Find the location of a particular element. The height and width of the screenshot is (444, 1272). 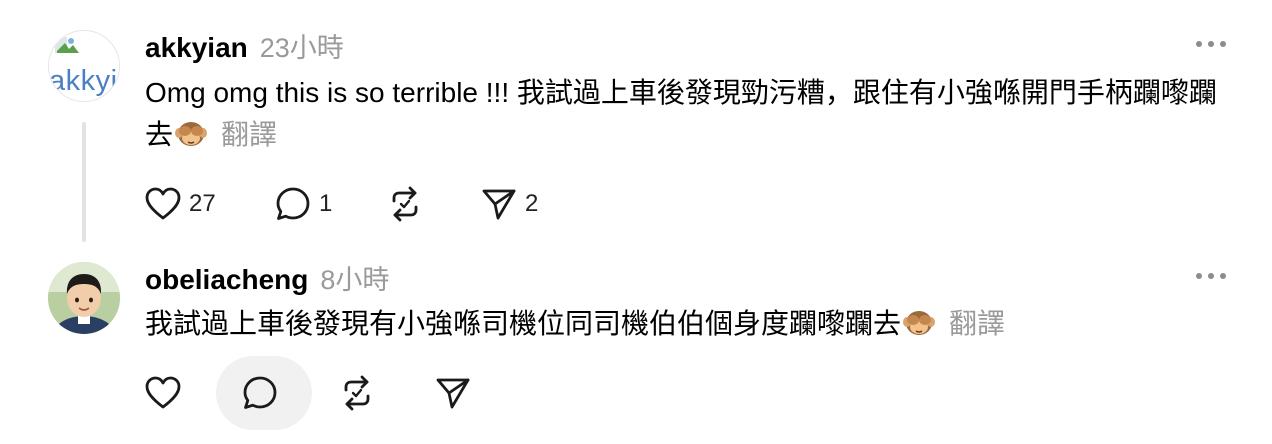

share-button: 2 is located at coordinates (509, 204).